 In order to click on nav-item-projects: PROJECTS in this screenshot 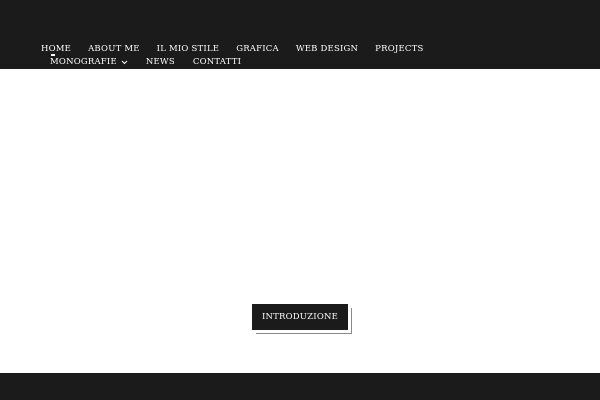, I will do `click(399, 49)`.